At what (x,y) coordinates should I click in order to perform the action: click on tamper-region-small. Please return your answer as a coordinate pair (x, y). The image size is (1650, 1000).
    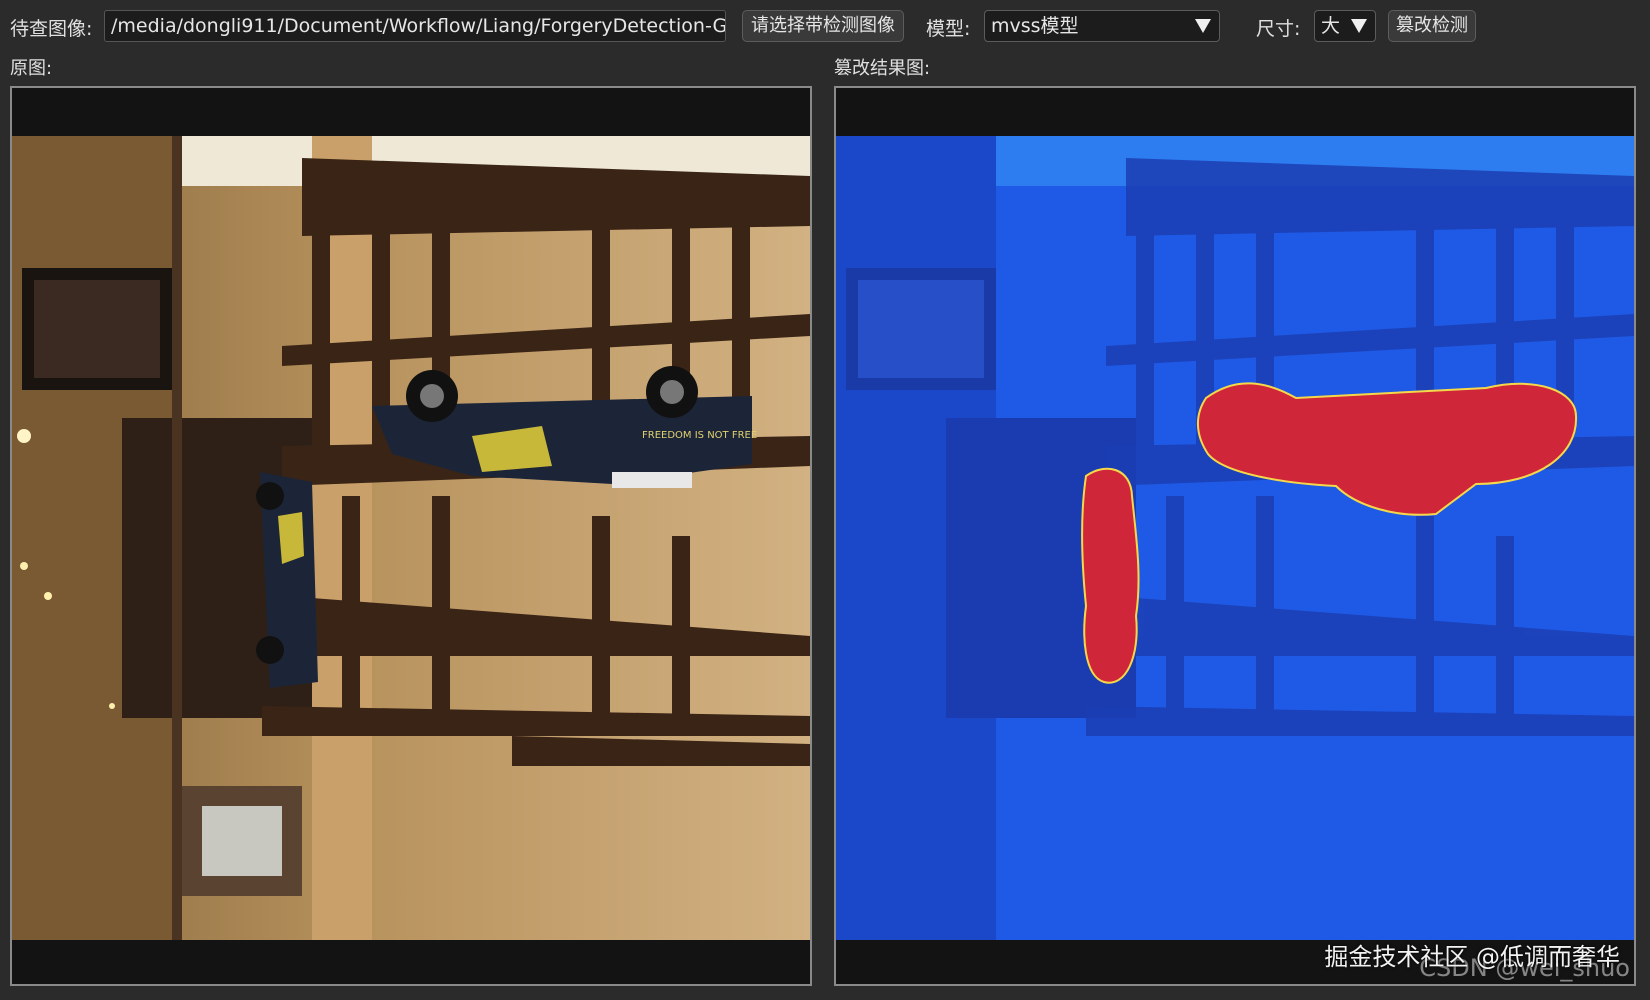
    Looking at the image, I should click on (1110, 575).